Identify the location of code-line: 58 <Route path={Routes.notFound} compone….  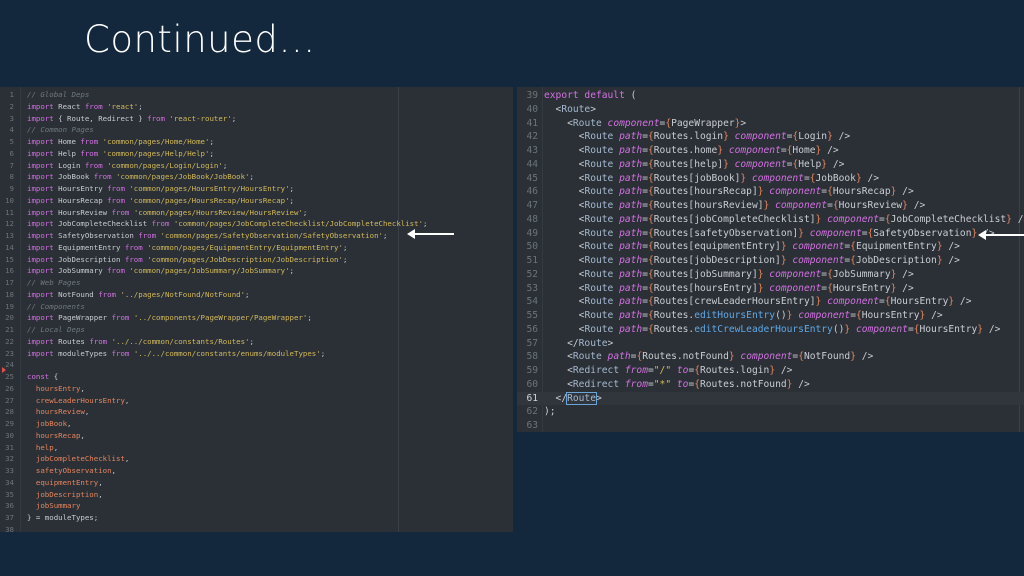
(770, 357).